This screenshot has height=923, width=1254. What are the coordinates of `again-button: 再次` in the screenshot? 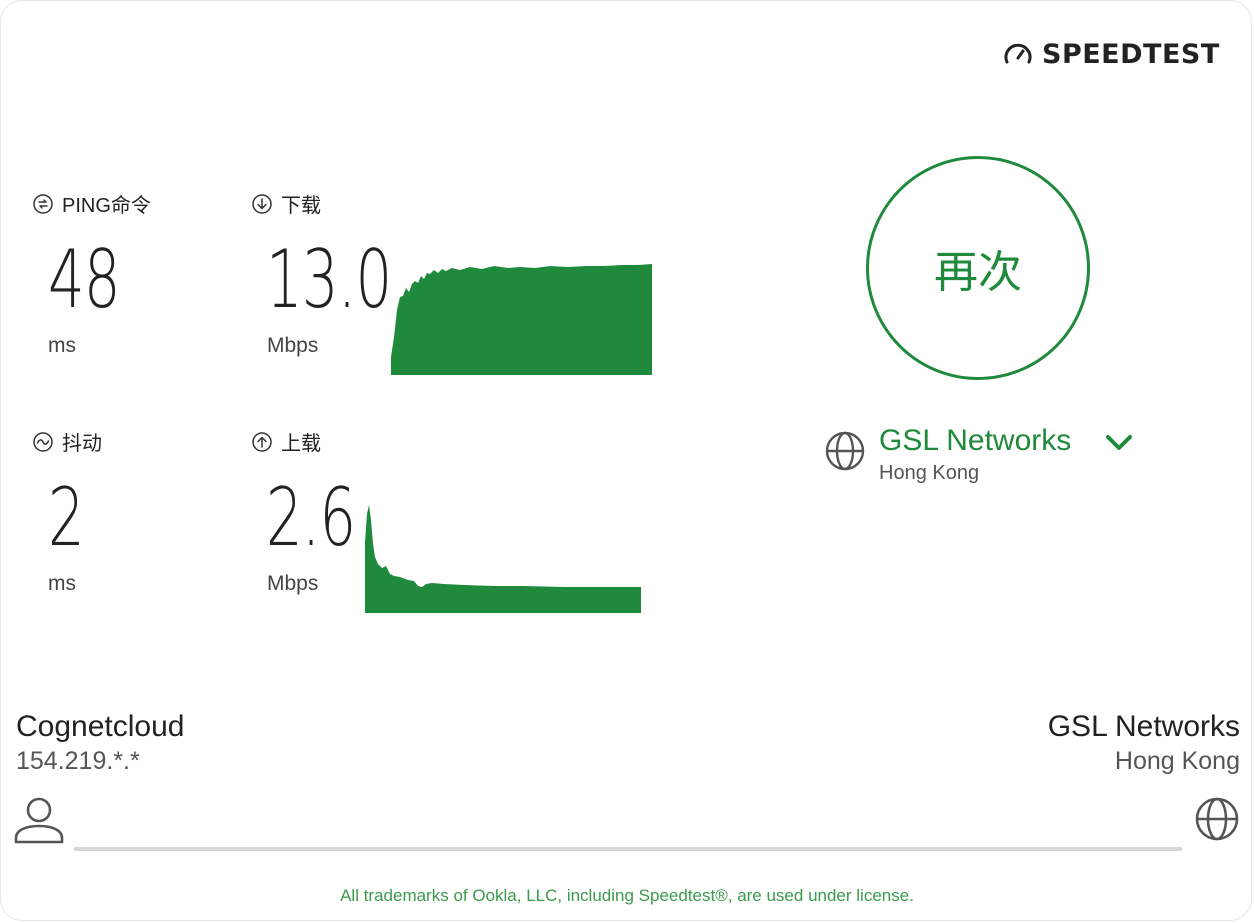 It's located at (978, 268).